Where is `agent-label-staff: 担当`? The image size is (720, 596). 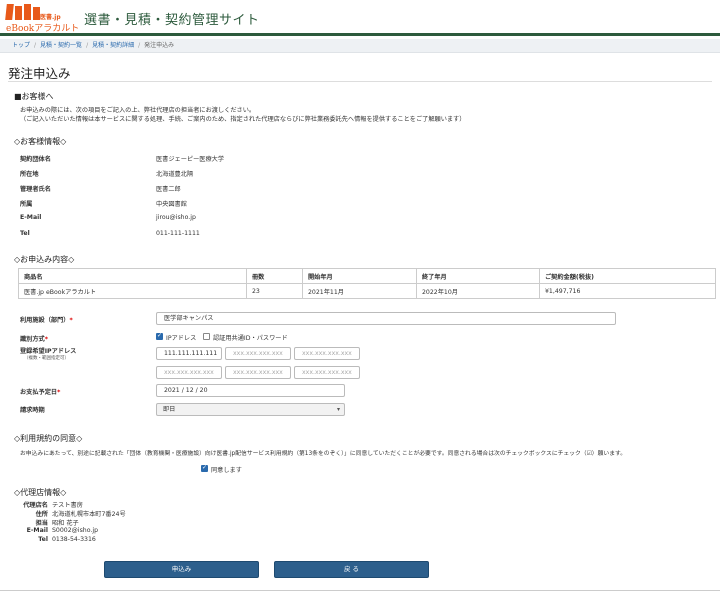
agent-label-staff: 担当 is located at coordinates (41, 523).